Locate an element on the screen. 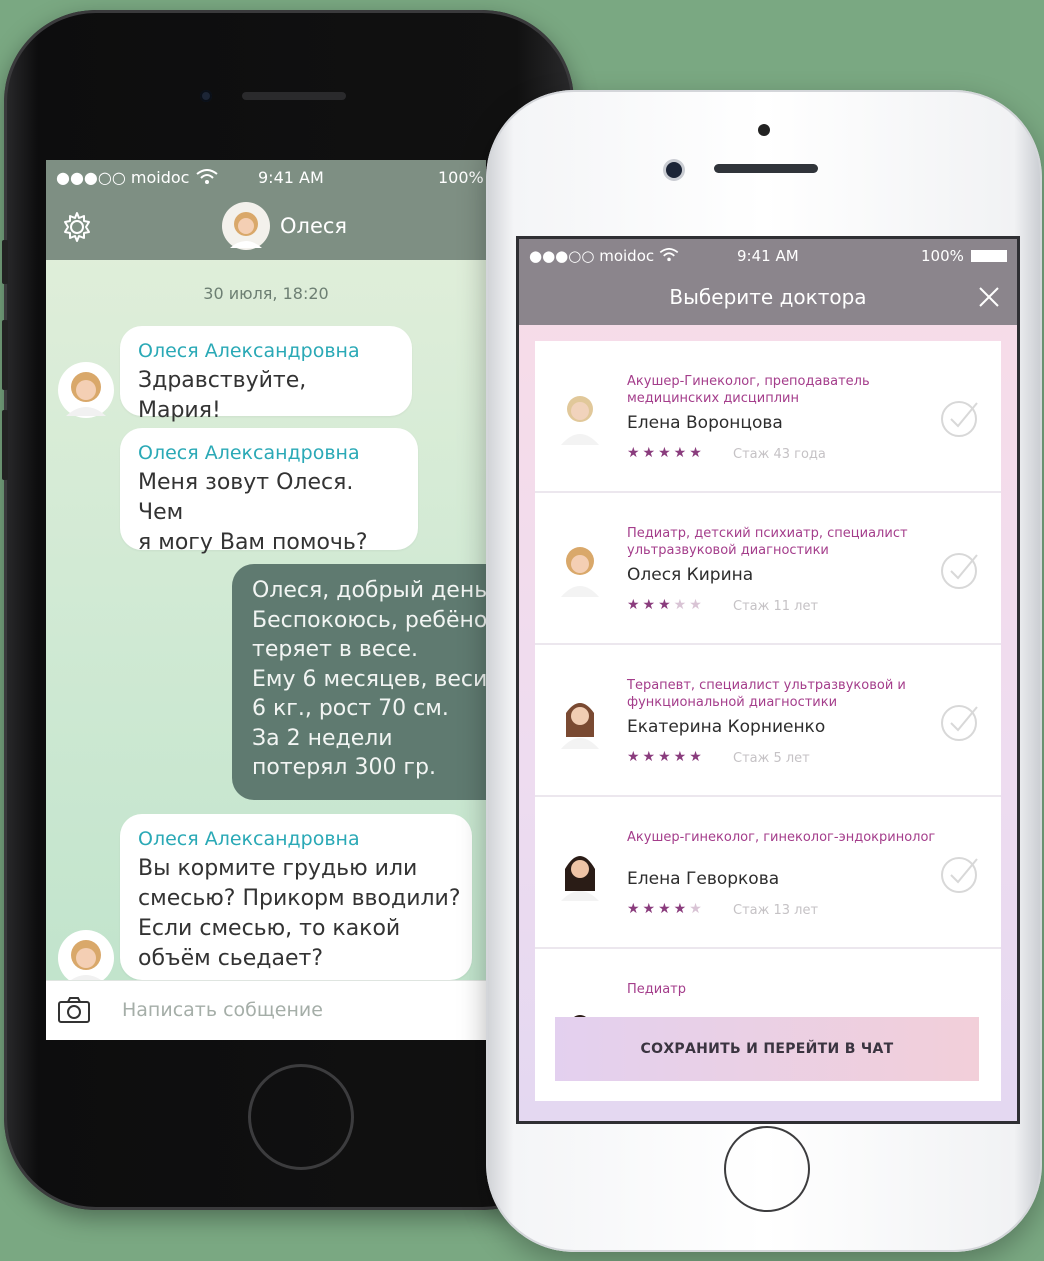 The height and width of the screenshot is (1261, 1044). volume-up-button is located at coordinates (5, 355).